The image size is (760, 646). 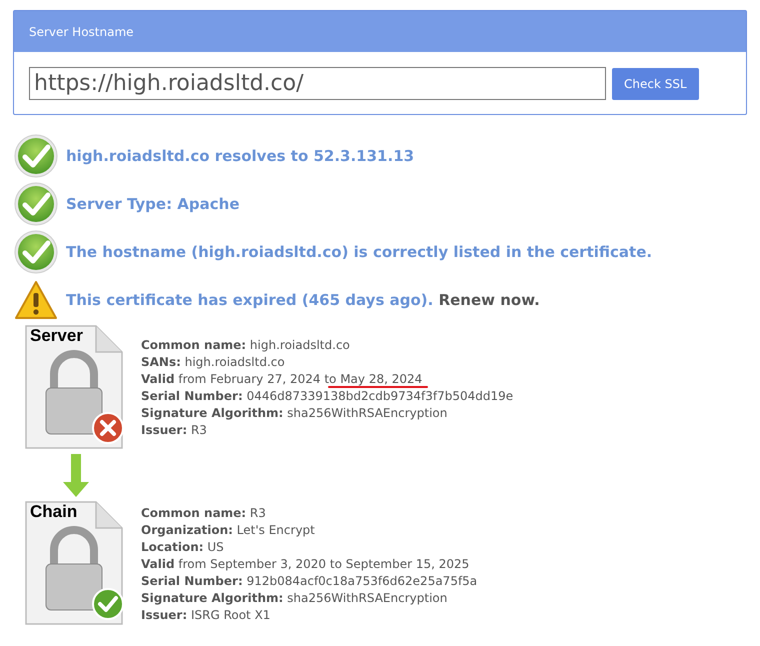 What do you see at coordinates (359, 252) in the screenshot?
I see `check-result-text: The hostname (high.roiadsltd.co) is correctly listed in the certificate.` at bounding box center [359, 252].